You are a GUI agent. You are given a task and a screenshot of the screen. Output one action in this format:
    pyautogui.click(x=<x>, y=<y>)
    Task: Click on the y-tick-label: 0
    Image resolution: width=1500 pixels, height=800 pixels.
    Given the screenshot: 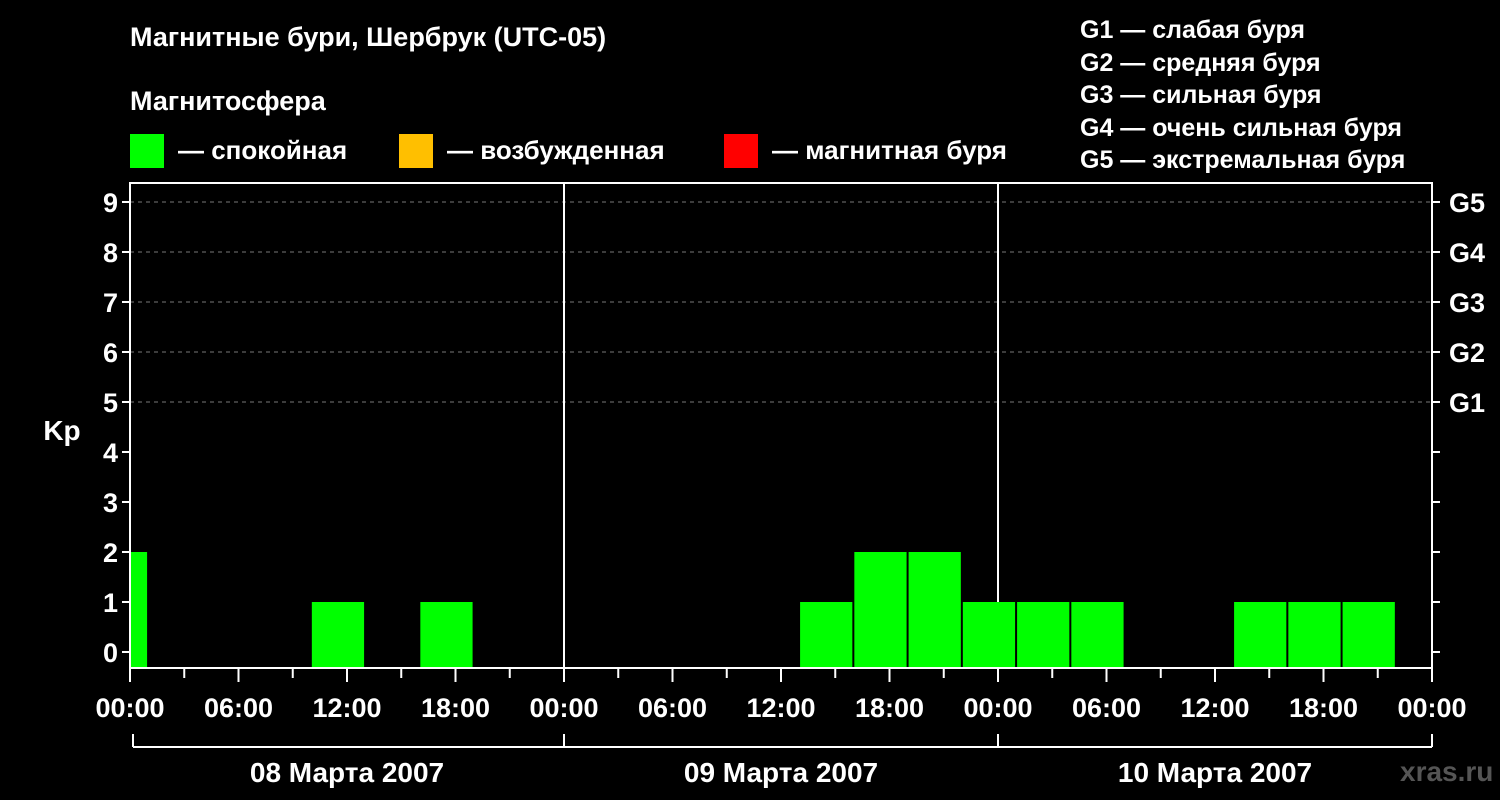 What is the action you would take?
    pyautogui.click(x=110, y=653)
    